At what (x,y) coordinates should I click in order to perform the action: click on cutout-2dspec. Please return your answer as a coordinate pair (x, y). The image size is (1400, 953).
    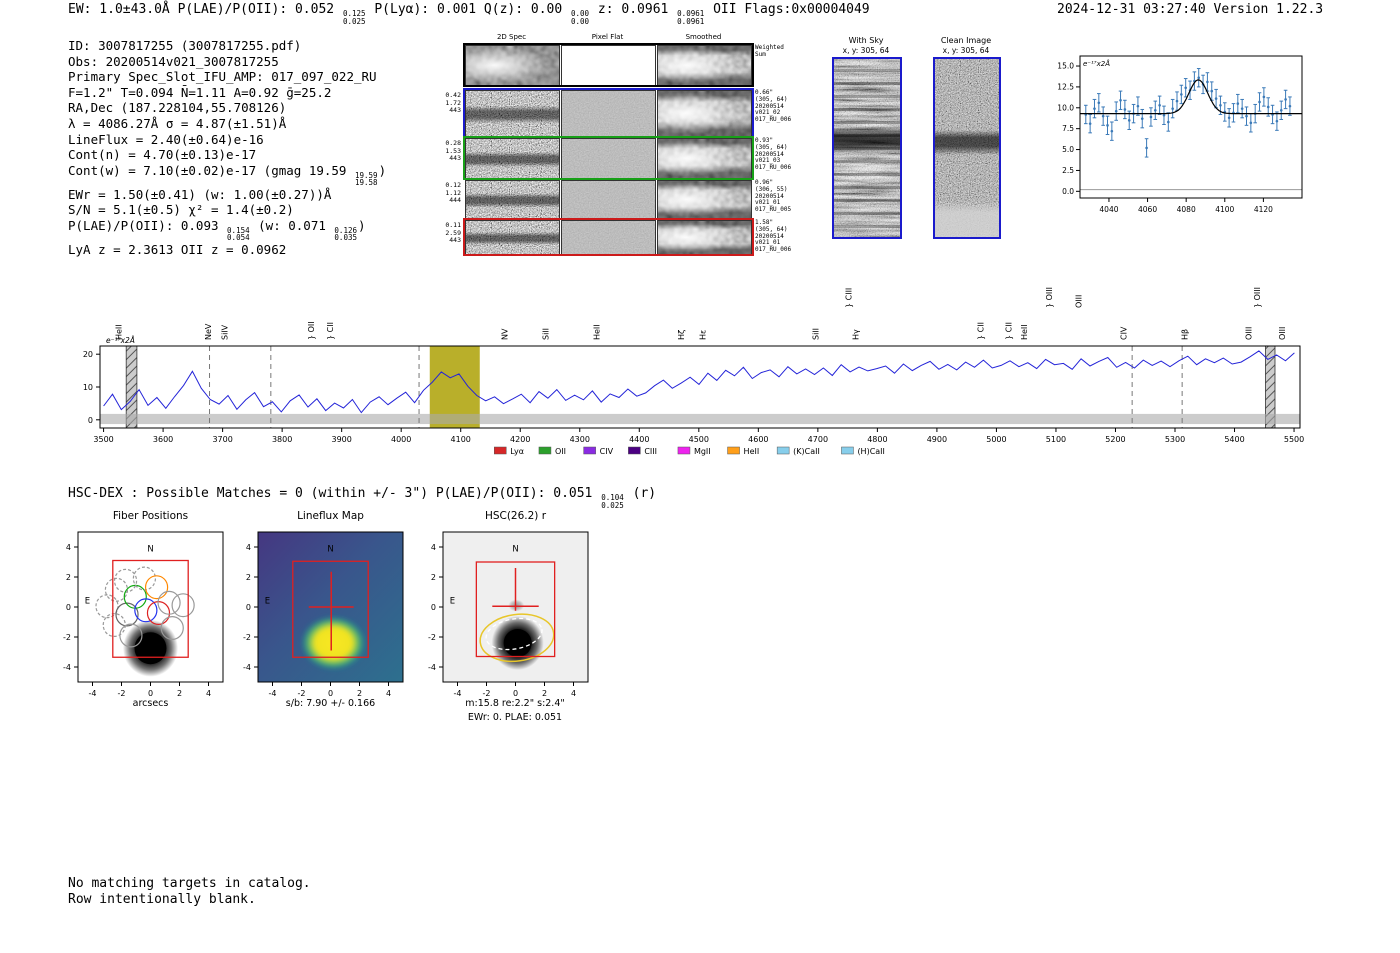
    Looking at the image, I should click on (512, 159).